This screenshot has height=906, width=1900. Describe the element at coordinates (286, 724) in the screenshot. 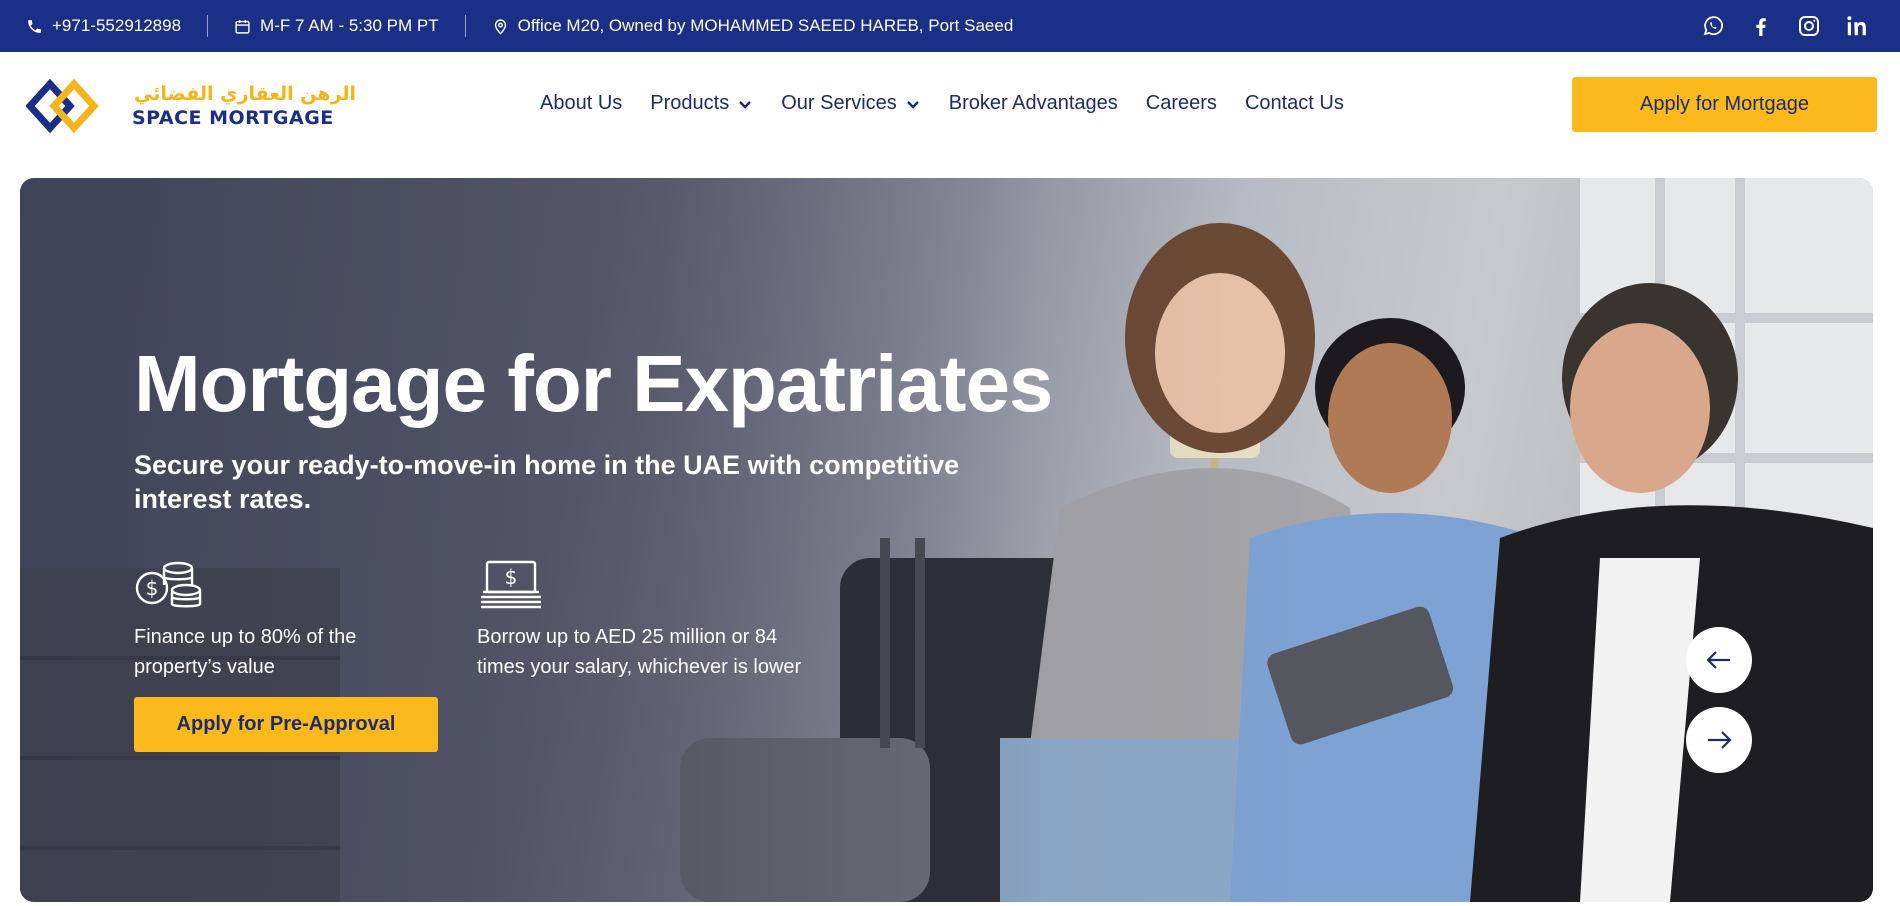

I see `apply-for-pre-approval-button: Apply for Pre-Approval` at that location.